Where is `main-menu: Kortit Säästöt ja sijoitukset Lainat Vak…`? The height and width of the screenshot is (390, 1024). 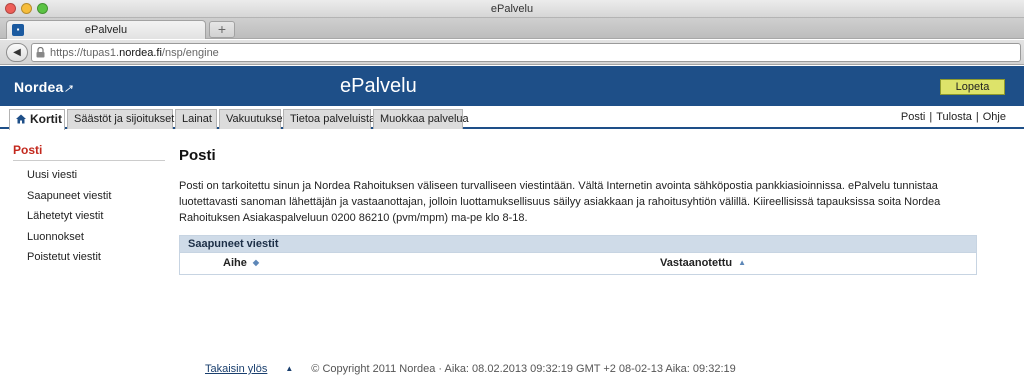
main-menu: Kortit Säästöt ja sijoitukset Lainat Vak… is located at coordinates (512, 118).